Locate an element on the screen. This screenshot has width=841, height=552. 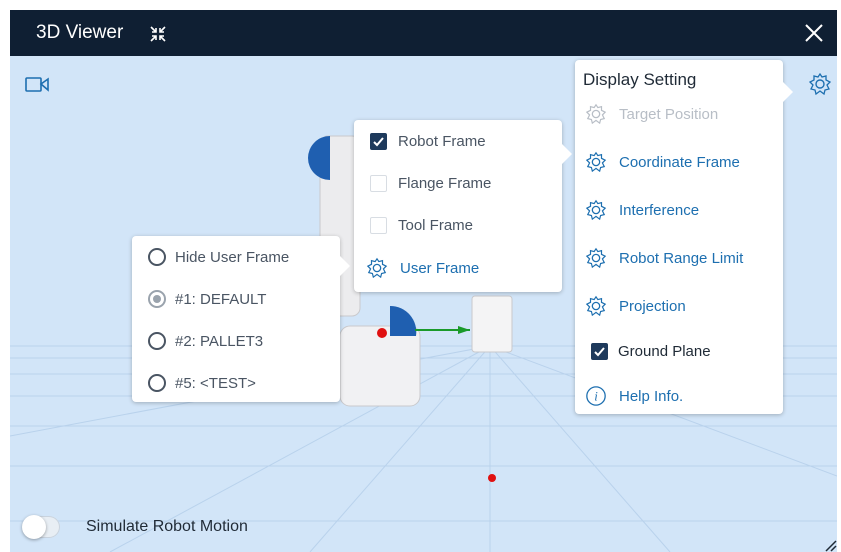
option-label: User Frame is located at coordinates (440, 268).